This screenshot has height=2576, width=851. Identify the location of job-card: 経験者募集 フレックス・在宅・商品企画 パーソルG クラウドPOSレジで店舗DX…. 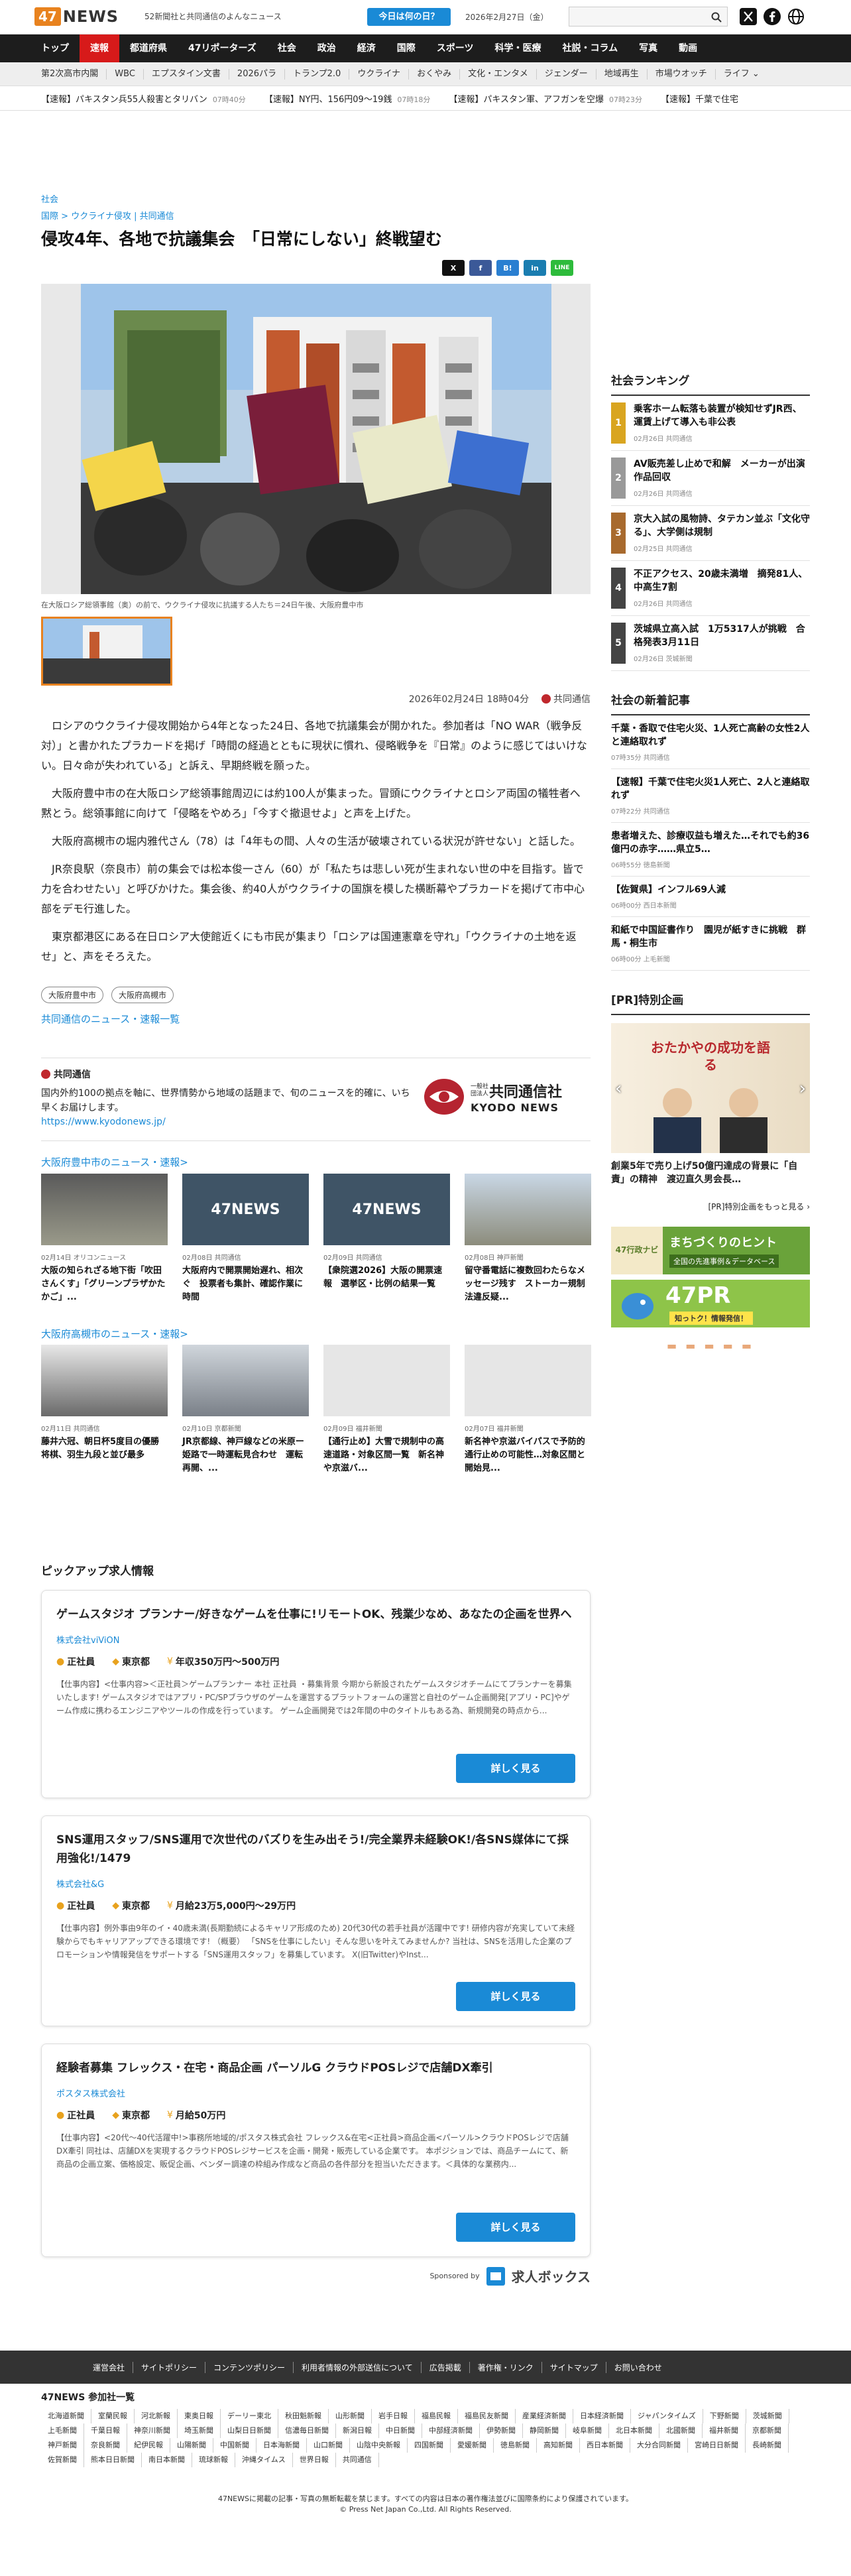
(316, 2150).